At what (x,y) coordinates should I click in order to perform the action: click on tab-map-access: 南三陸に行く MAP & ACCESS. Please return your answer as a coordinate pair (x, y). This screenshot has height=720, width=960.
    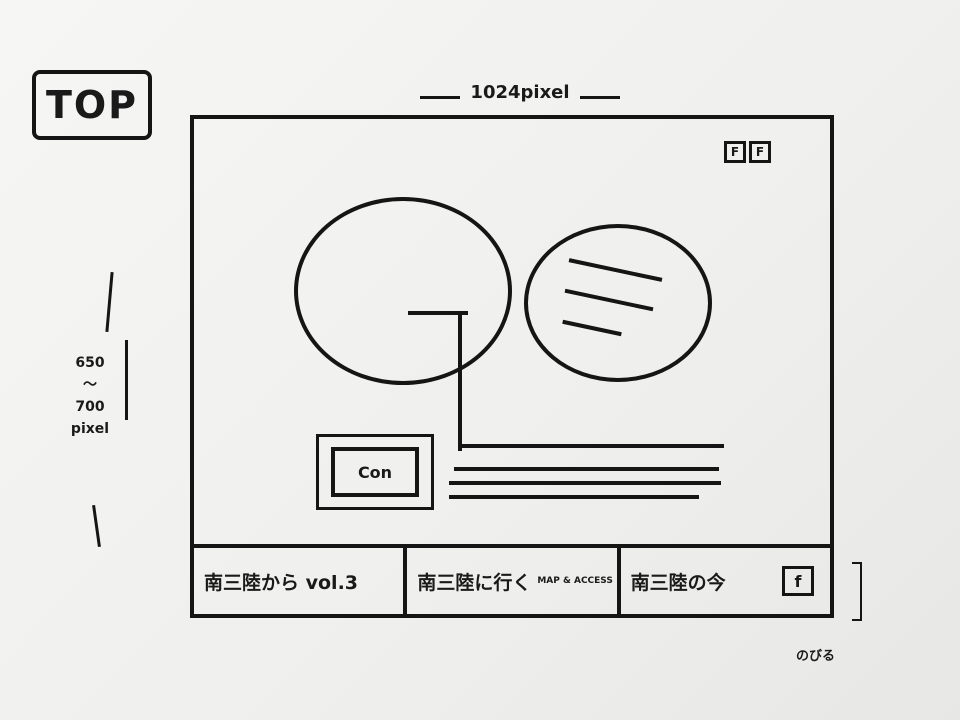
    Looking at the image, I should click on (514, 581).